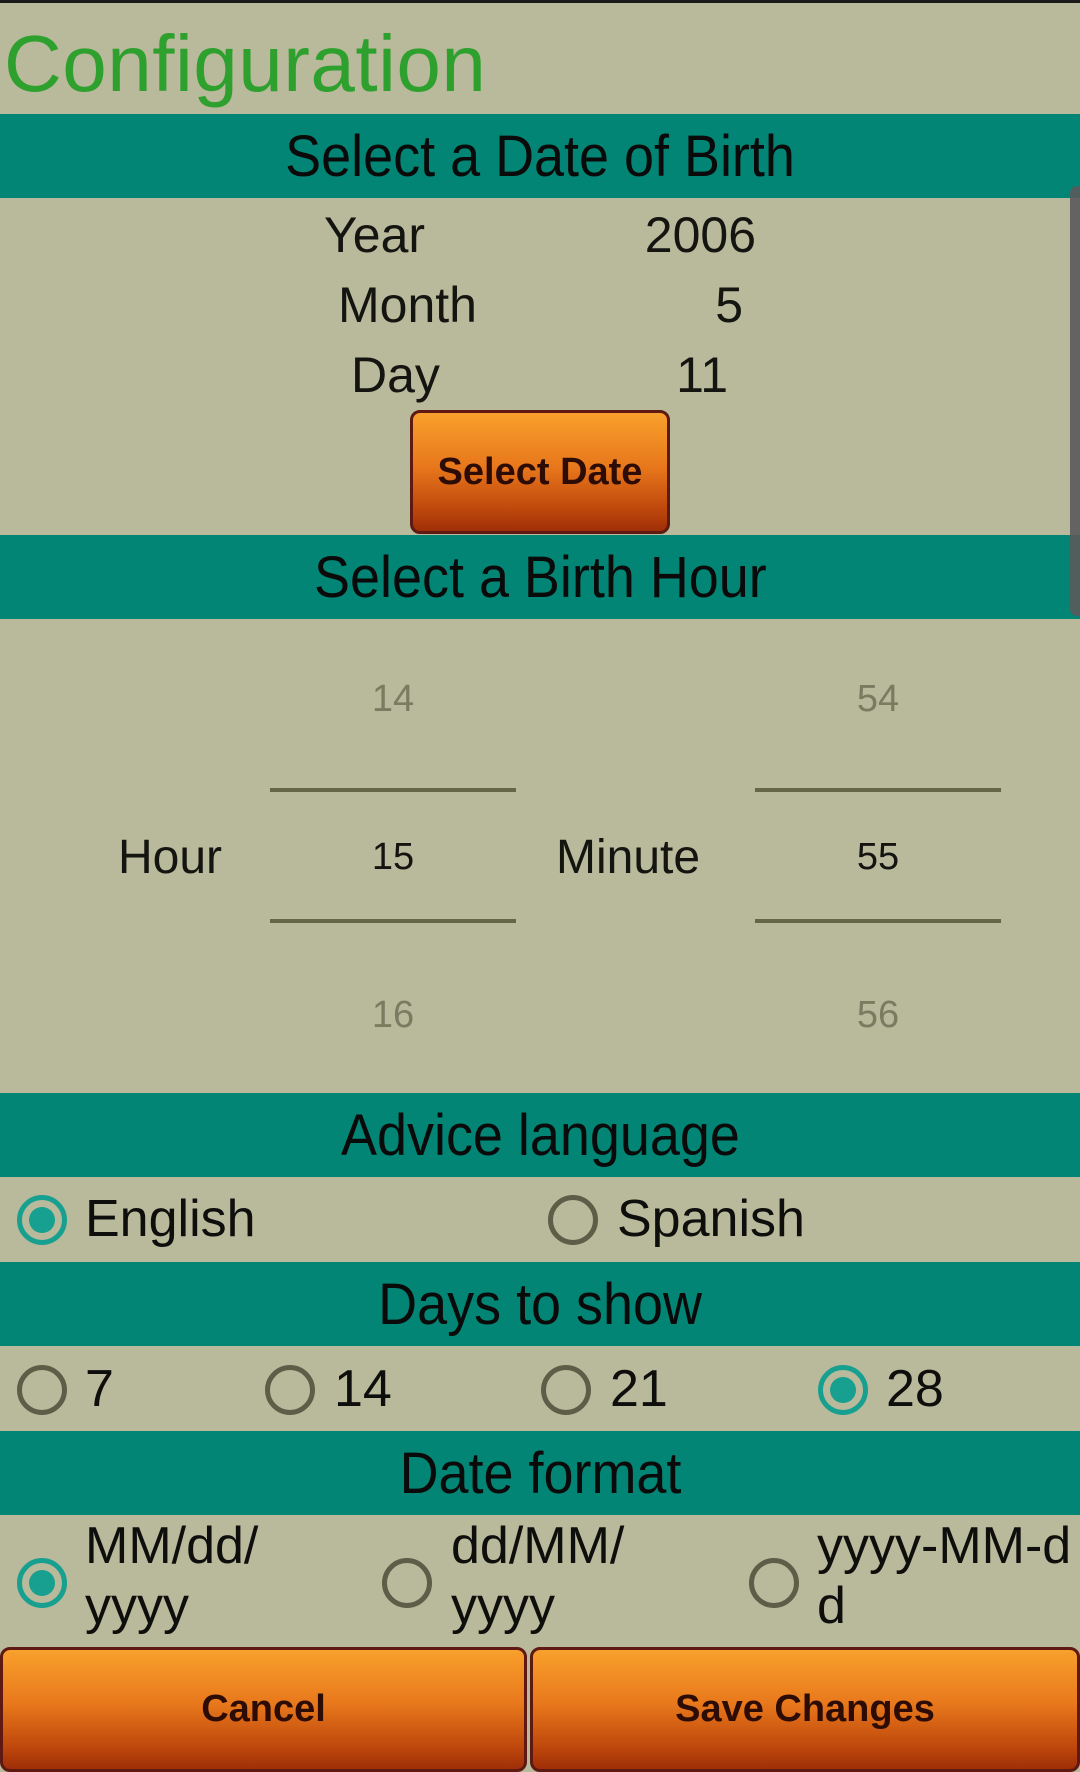 This screenshot has height=1772, width=1080. Describe the element at coordinates (393, 790) in the screenshot. I see `hour-picker-top-divider` at that location.